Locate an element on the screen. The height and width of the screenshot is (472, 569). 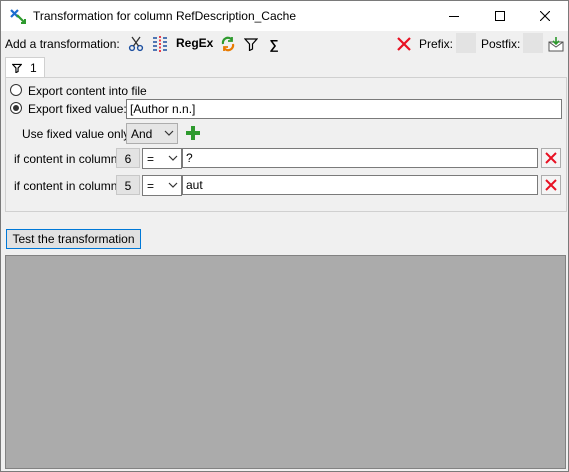
replace-icon is located at coordinates (228, 44).